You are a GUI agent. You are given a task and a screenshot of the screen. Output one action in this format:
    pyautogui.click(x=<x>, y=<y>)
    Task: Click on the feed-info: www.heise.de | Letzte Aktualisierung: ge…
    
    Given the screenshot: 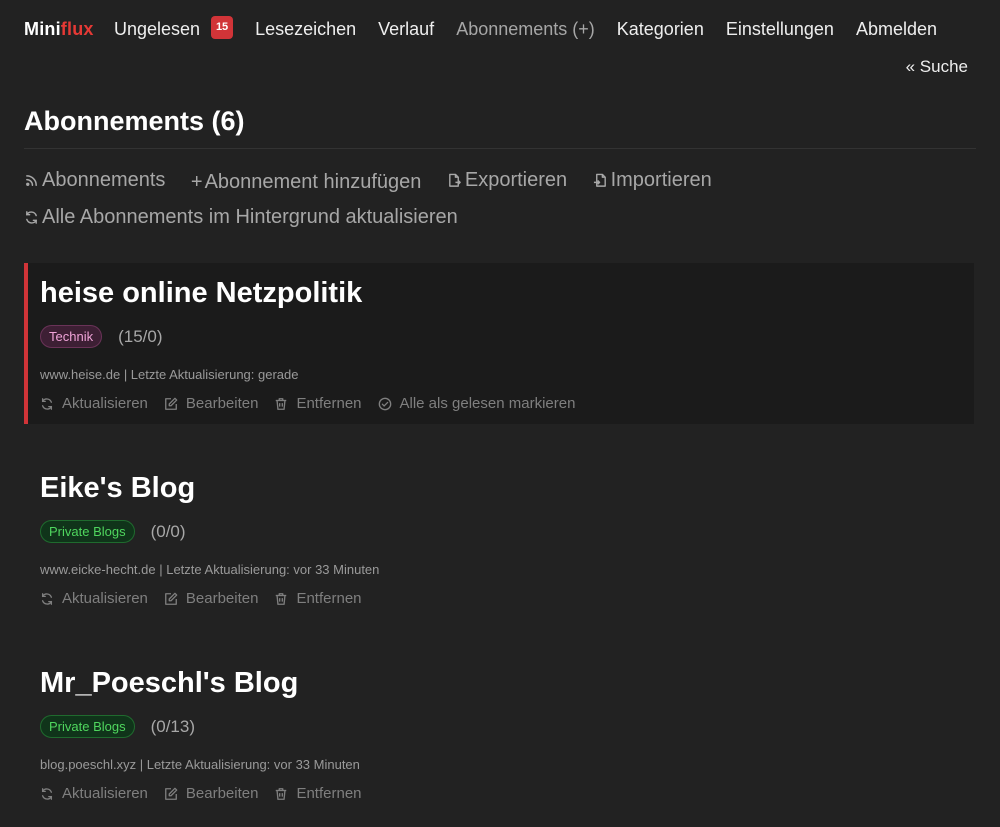 What is the action you would take?
    pyautogui.click(x=169, y=374)
    